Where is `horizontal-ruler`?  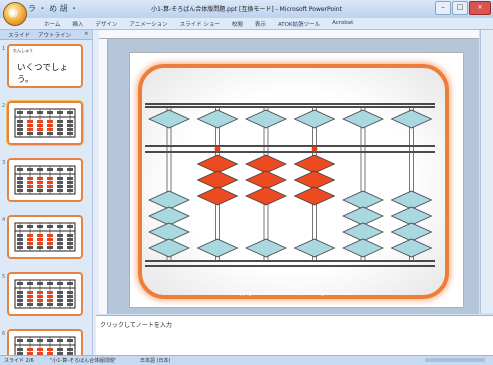 horizontal-ruler is located at coordinates (289, 34).